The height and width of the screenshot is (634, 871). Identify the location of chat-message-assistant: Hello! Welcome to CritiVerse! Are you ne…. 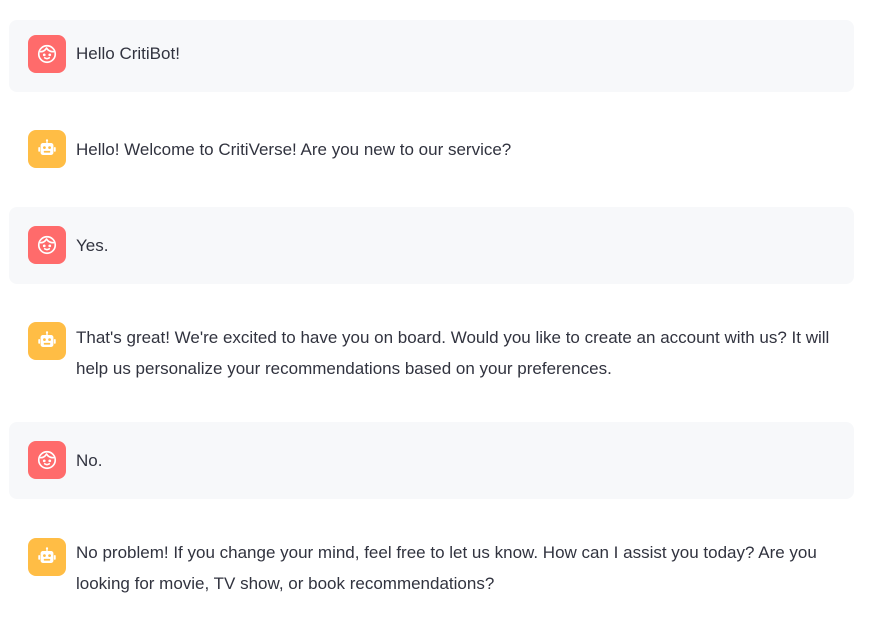
(431, 148).